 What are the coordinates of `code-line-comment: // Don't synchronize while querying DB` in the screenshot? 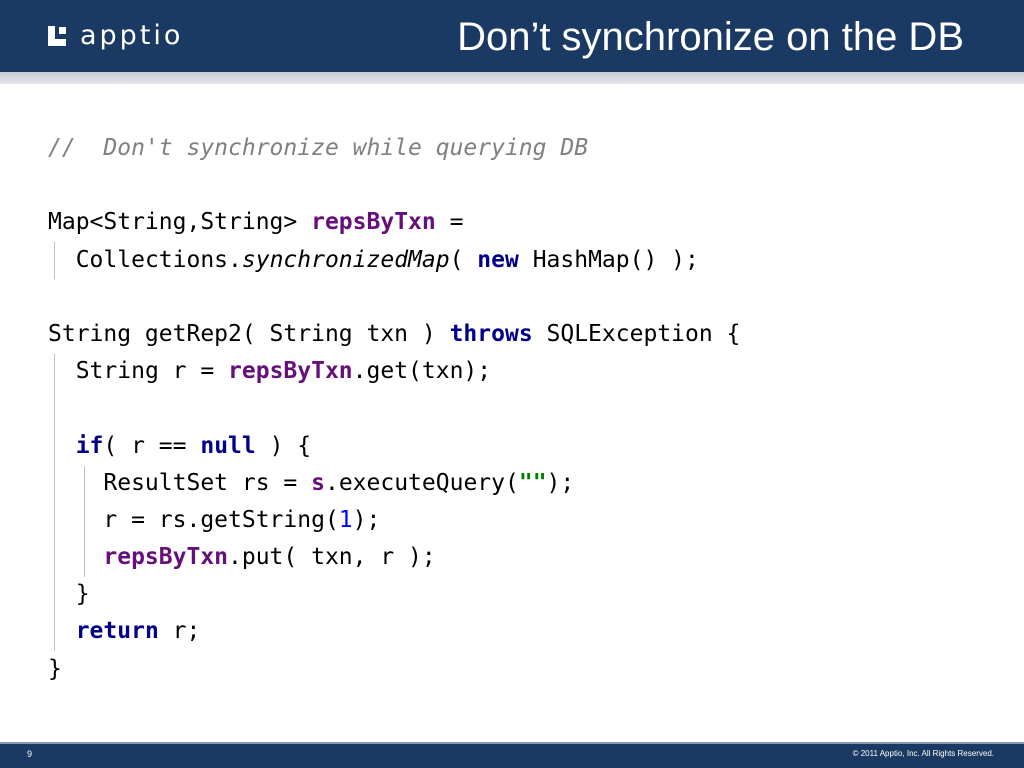 It's located at (318, 148).